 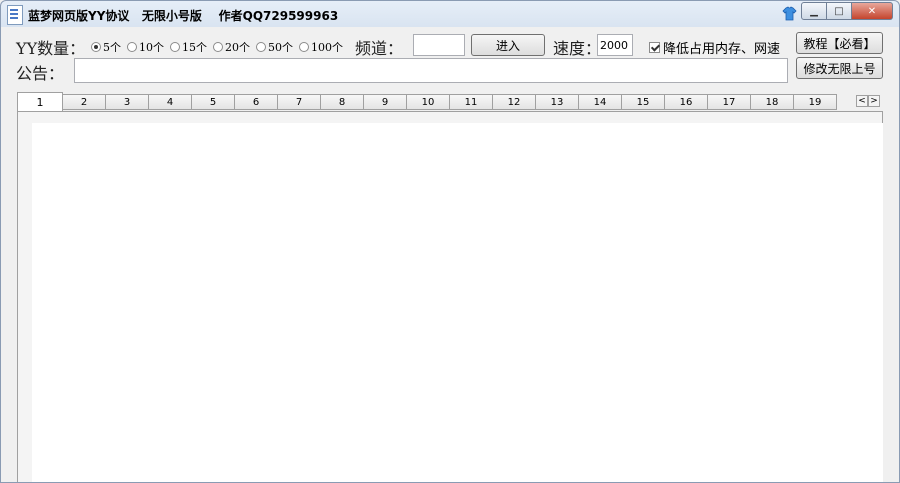 What do you see at coordinates (615, 45) in the screenshot?
I see `speed-input: 2000` at bounding box center [615, 45].